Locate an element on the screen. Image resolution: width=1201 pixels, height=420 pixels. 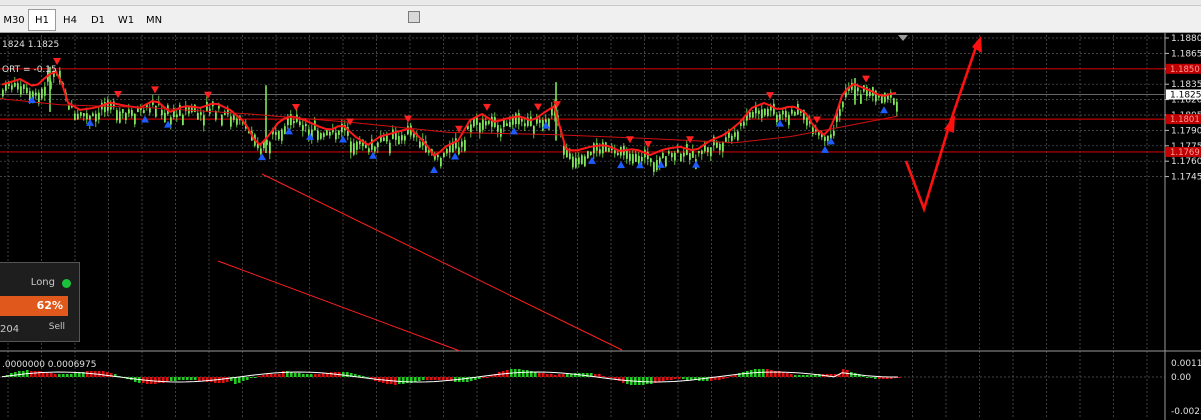
timeframe-mn: MN is located at coordinates (154, 20).